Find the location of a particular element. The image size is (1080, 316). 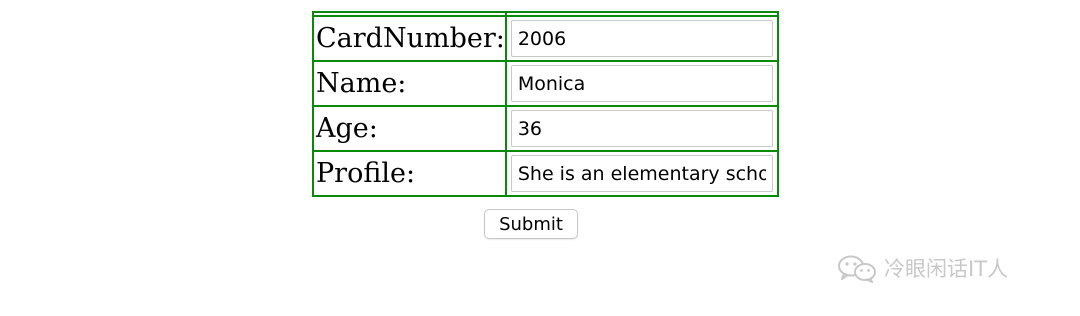

name-input is located at coordinates (641, 83).